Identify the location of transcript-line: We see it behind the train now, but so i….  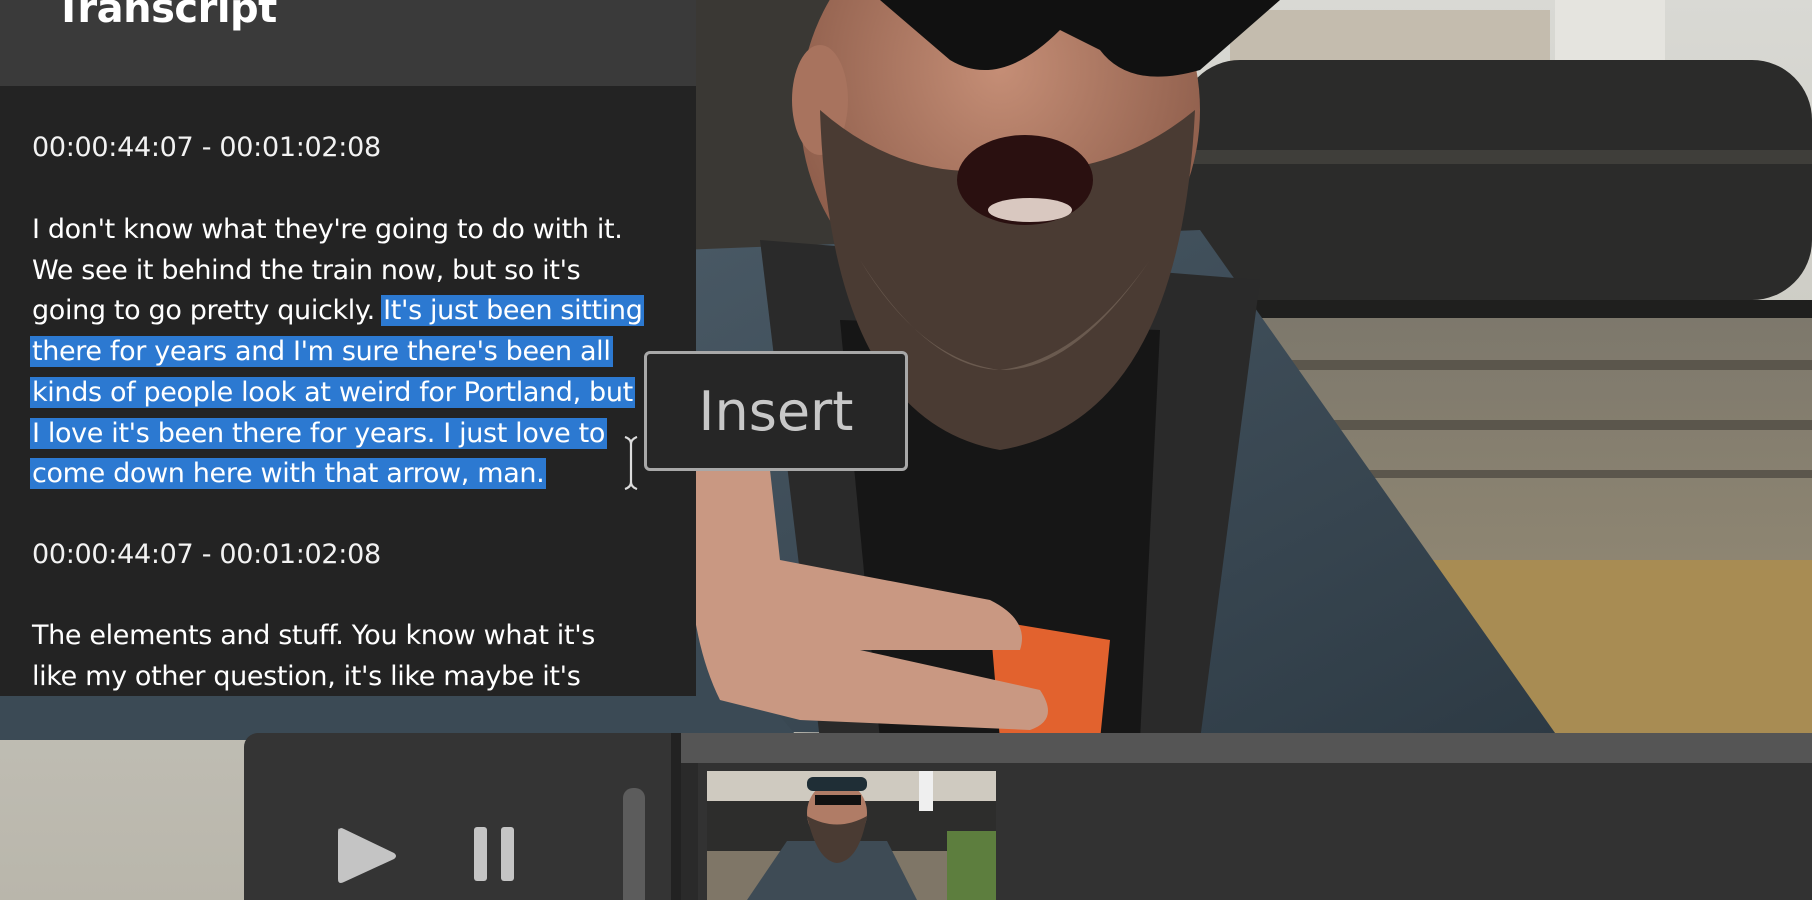
(357, 271).